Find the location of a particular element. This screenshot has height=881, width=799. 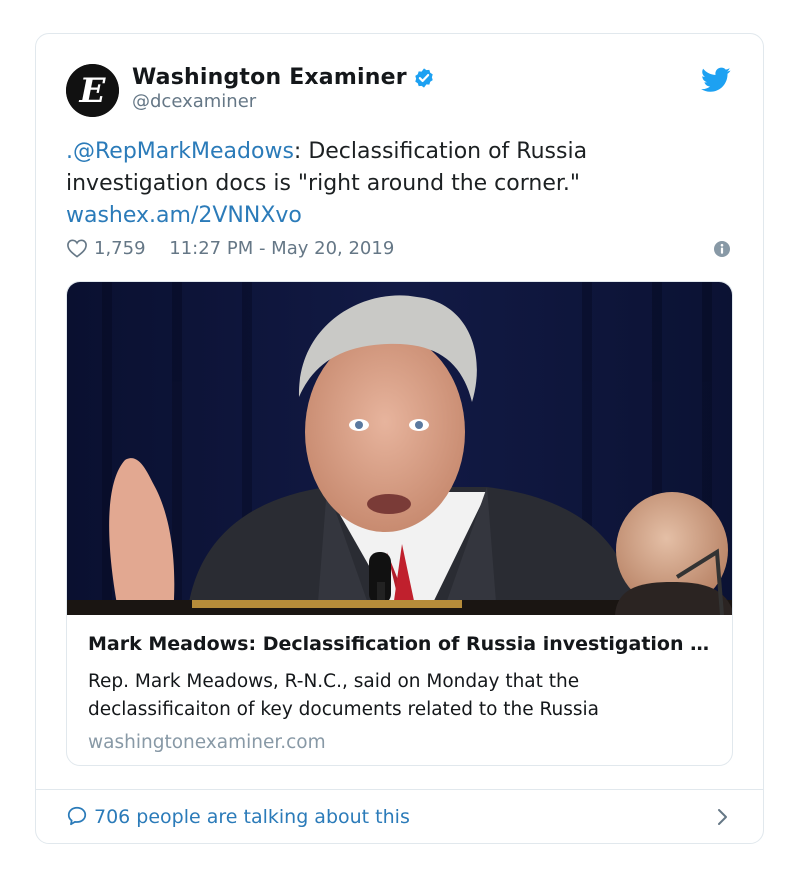

timestamp: 11:27 PM - May 20, 2019 is located at coordinates (281, 248).